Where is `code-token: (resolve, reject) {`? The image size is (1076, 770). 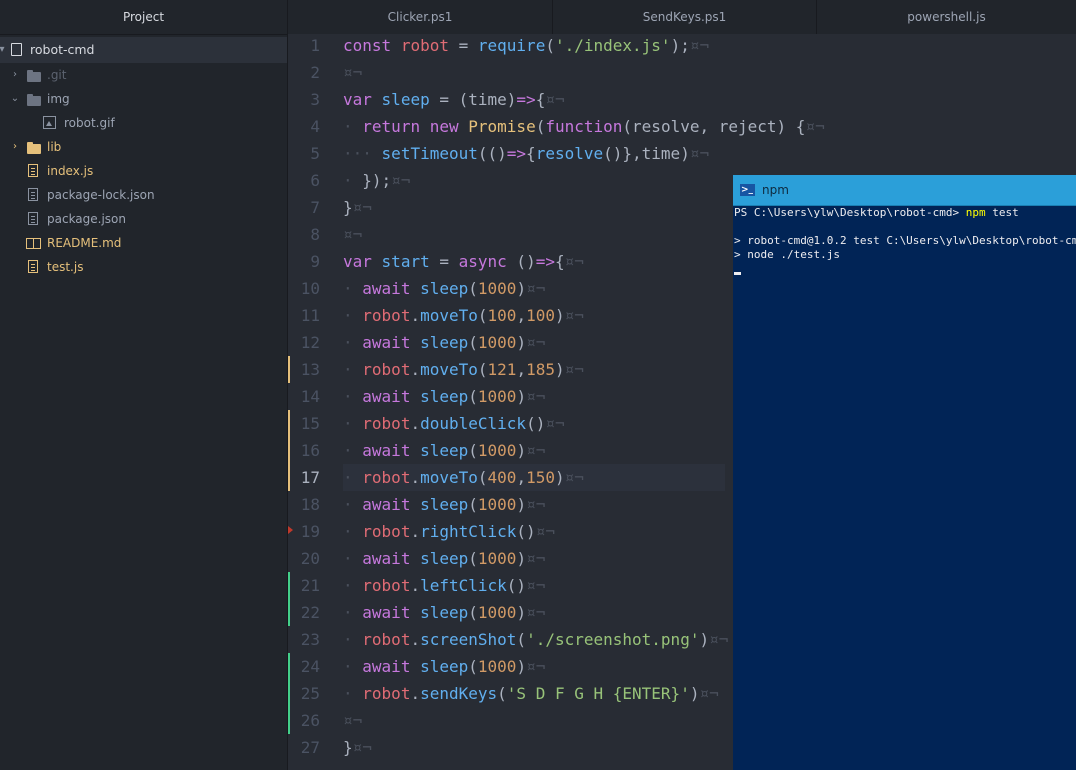 code-token: (resolve, reject) { is located at coordinates (714, 126).